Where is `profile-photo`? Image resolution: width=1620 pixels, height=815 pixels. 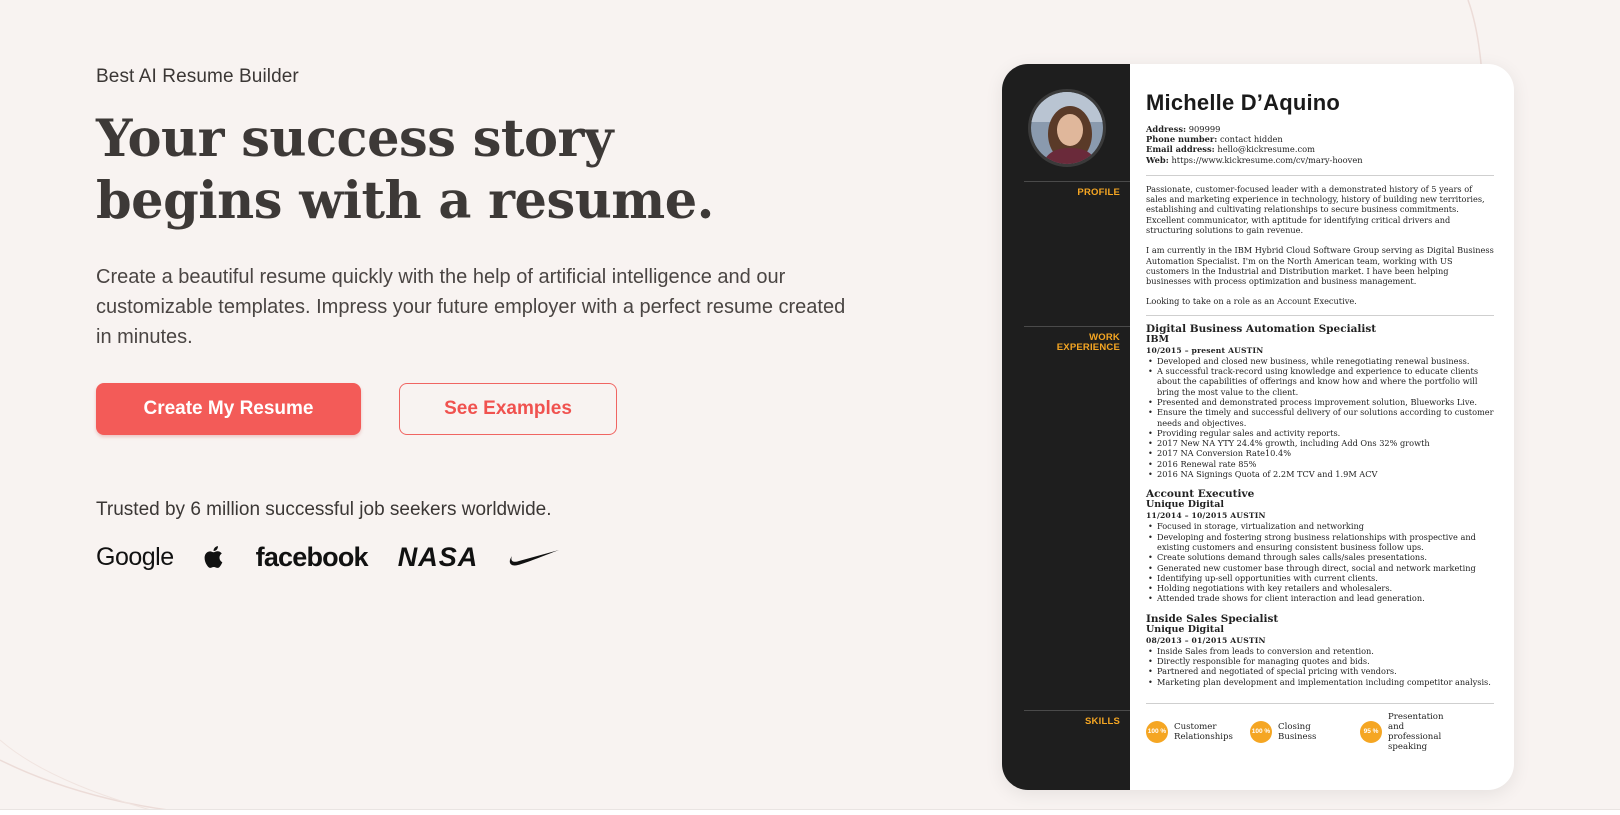 profile-photo is located at coordinates (1067, 128).